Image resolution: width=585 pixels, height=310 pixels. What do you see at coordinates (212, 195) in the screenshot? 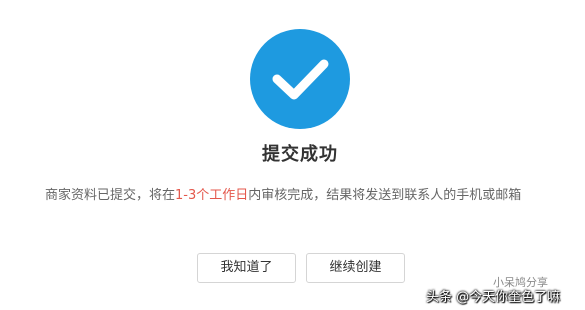
I see `message-highlight-duration: 1-3个工作日` at bounding box center [212, 195].